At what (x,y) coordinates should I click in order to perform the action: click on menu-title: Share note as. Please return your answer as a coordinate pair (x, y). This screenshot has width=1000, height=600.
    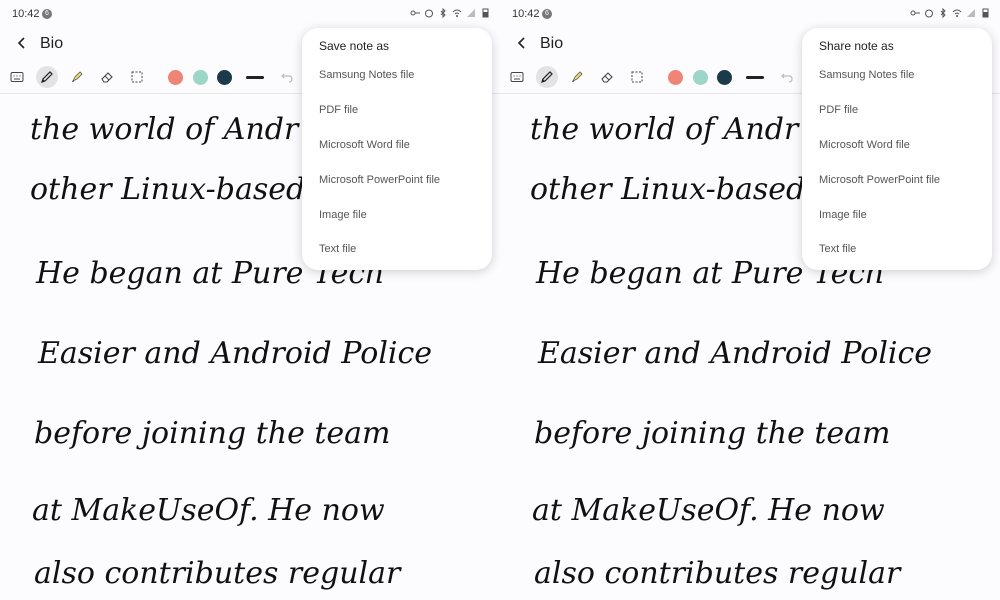
    Looking at the image, I should click on (856, 46).